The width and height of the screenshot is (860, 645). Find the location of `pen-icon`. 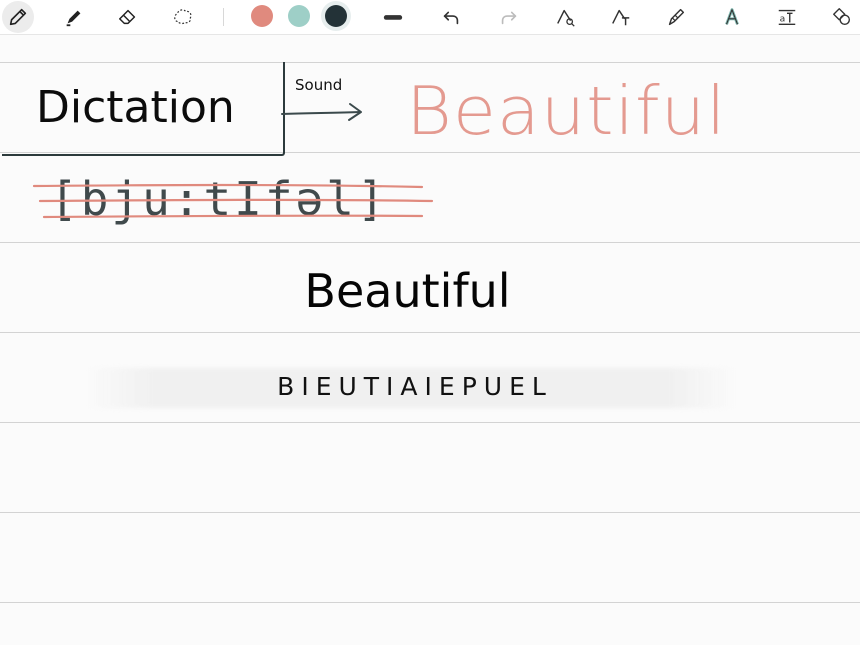

pen-icon is located at coordinates (18, 17).